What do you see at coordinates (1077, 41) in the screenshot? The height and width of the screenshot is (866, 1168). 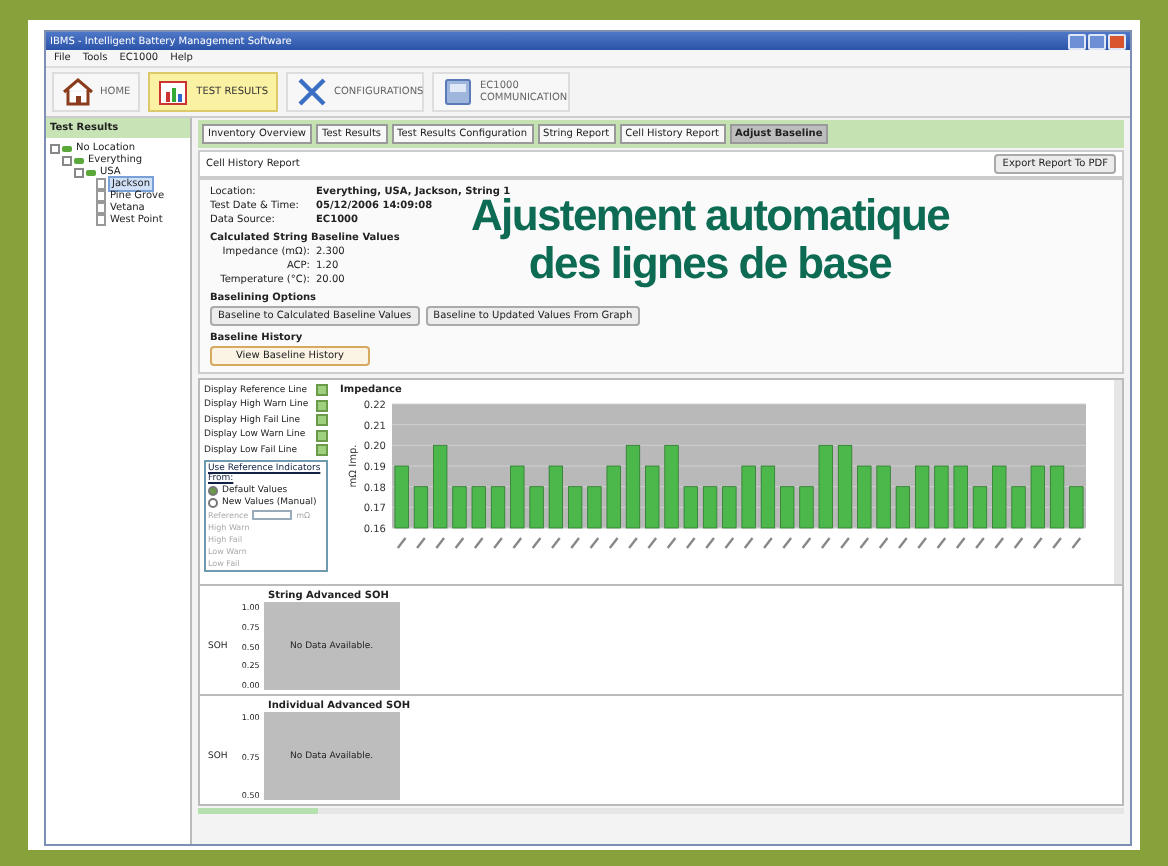 I see `minimize-button` at bounding box center [1077, 41].